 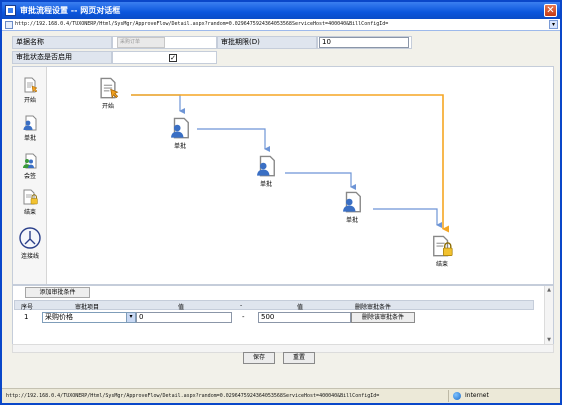 What do you see at coordinates (373, 307) in the screenshot?
I see `header-delete: 删除审批条件` at bounding box center [373, 307].